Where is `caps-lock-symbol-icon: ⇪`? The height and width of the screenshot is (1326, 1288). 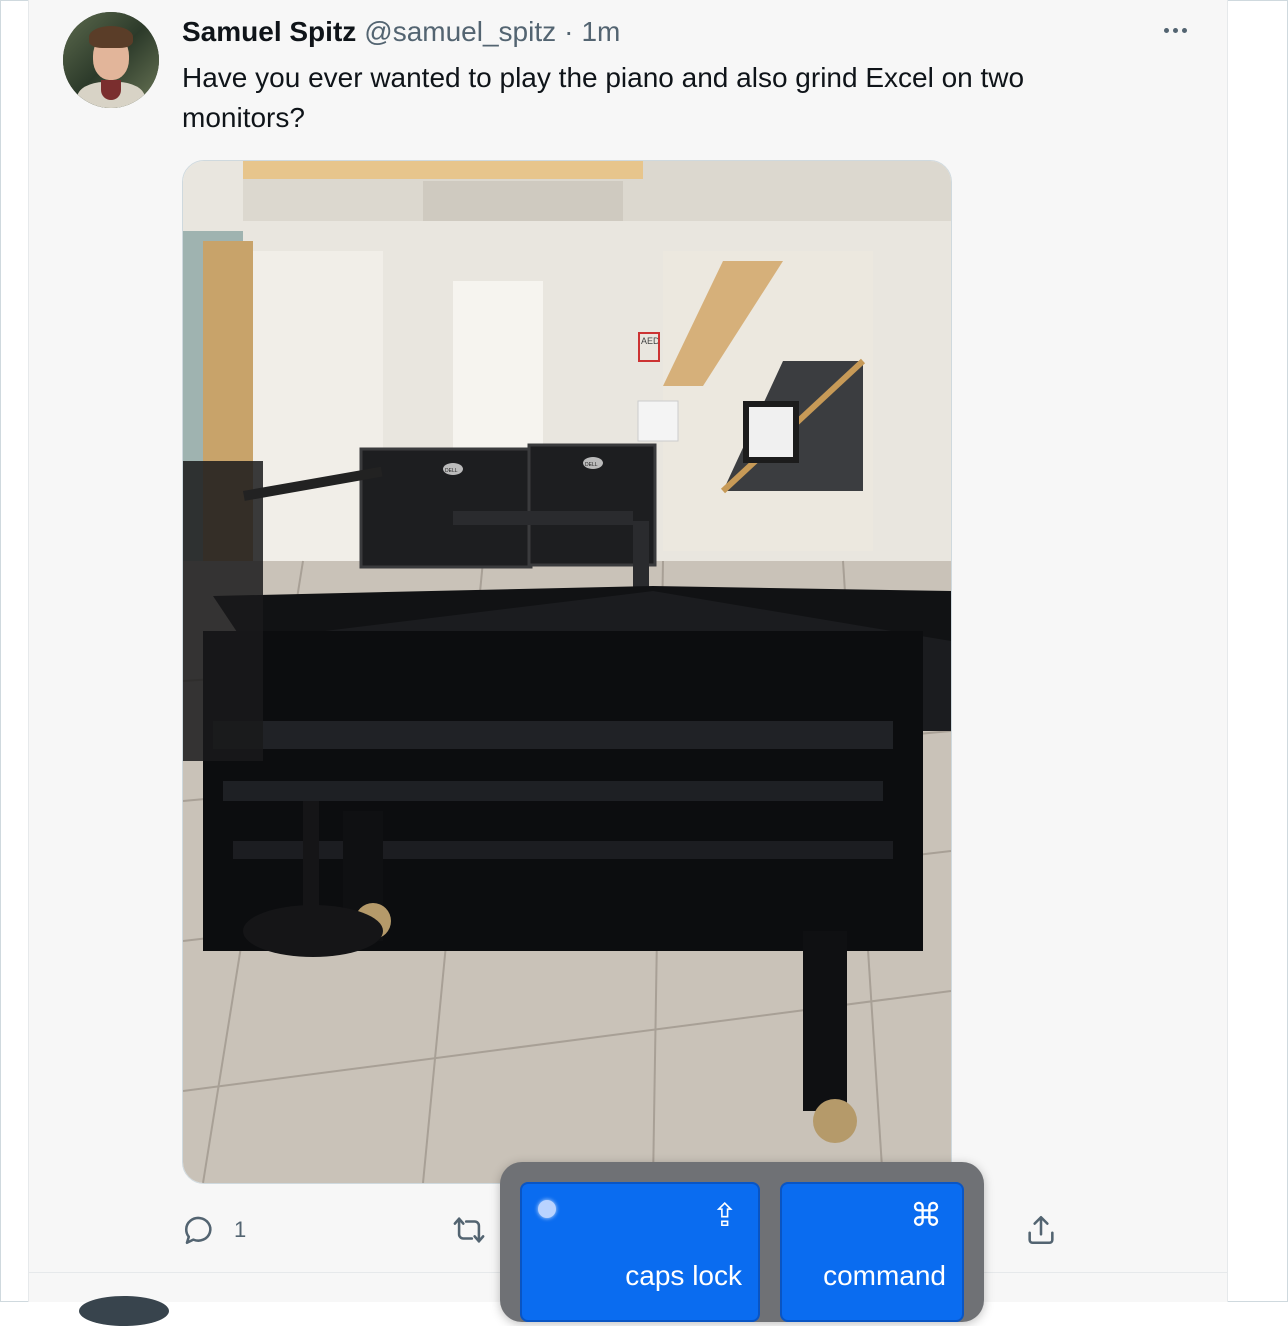
caps-lock-symbol-icon: ⇪ is located at coordinates (724, 1215).